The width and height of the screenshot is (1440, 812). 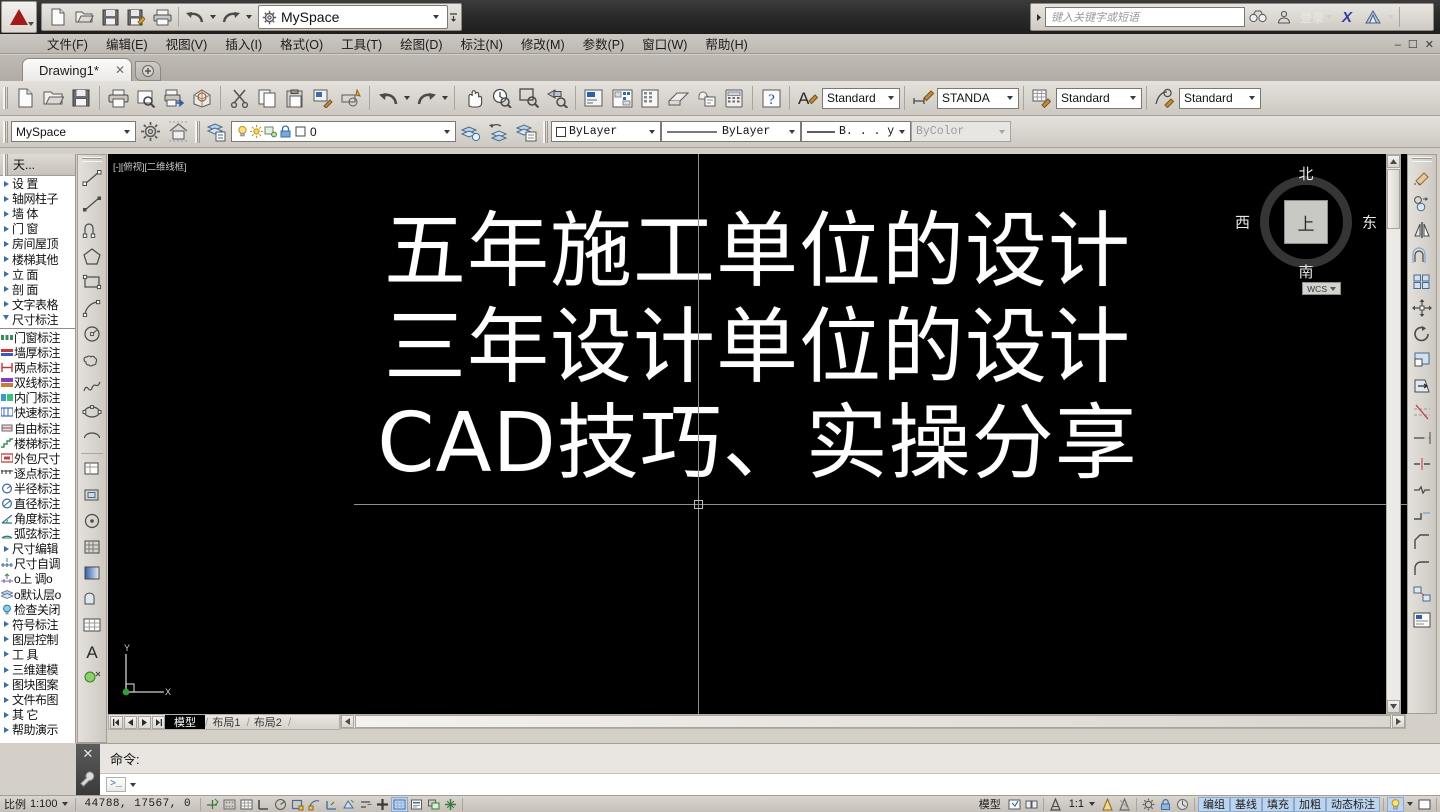 What do you see at coordinates (178, 132) in the screenshot?
I see `workspace-display-icon` at bounding box center [178, 132].